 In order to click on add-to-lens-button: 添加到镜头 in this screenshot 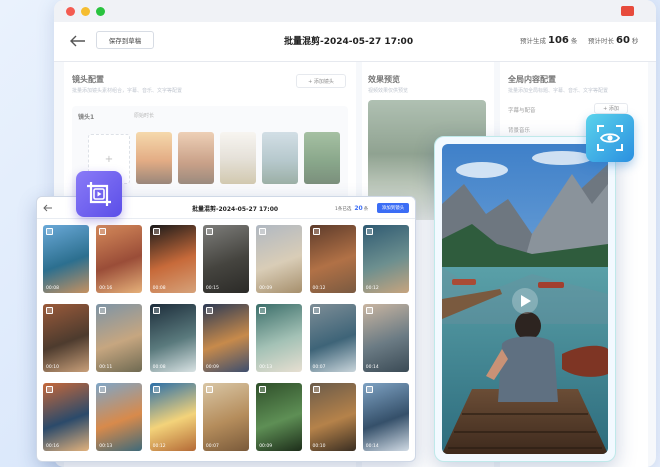, I will do `click(393, 208)`.